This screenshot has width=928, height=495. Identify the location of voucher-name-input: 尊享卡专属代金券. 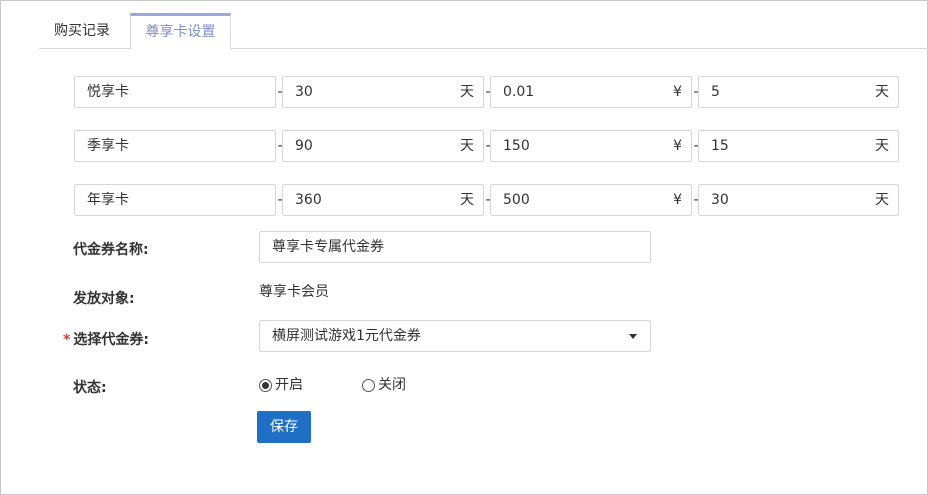
(455, 247).